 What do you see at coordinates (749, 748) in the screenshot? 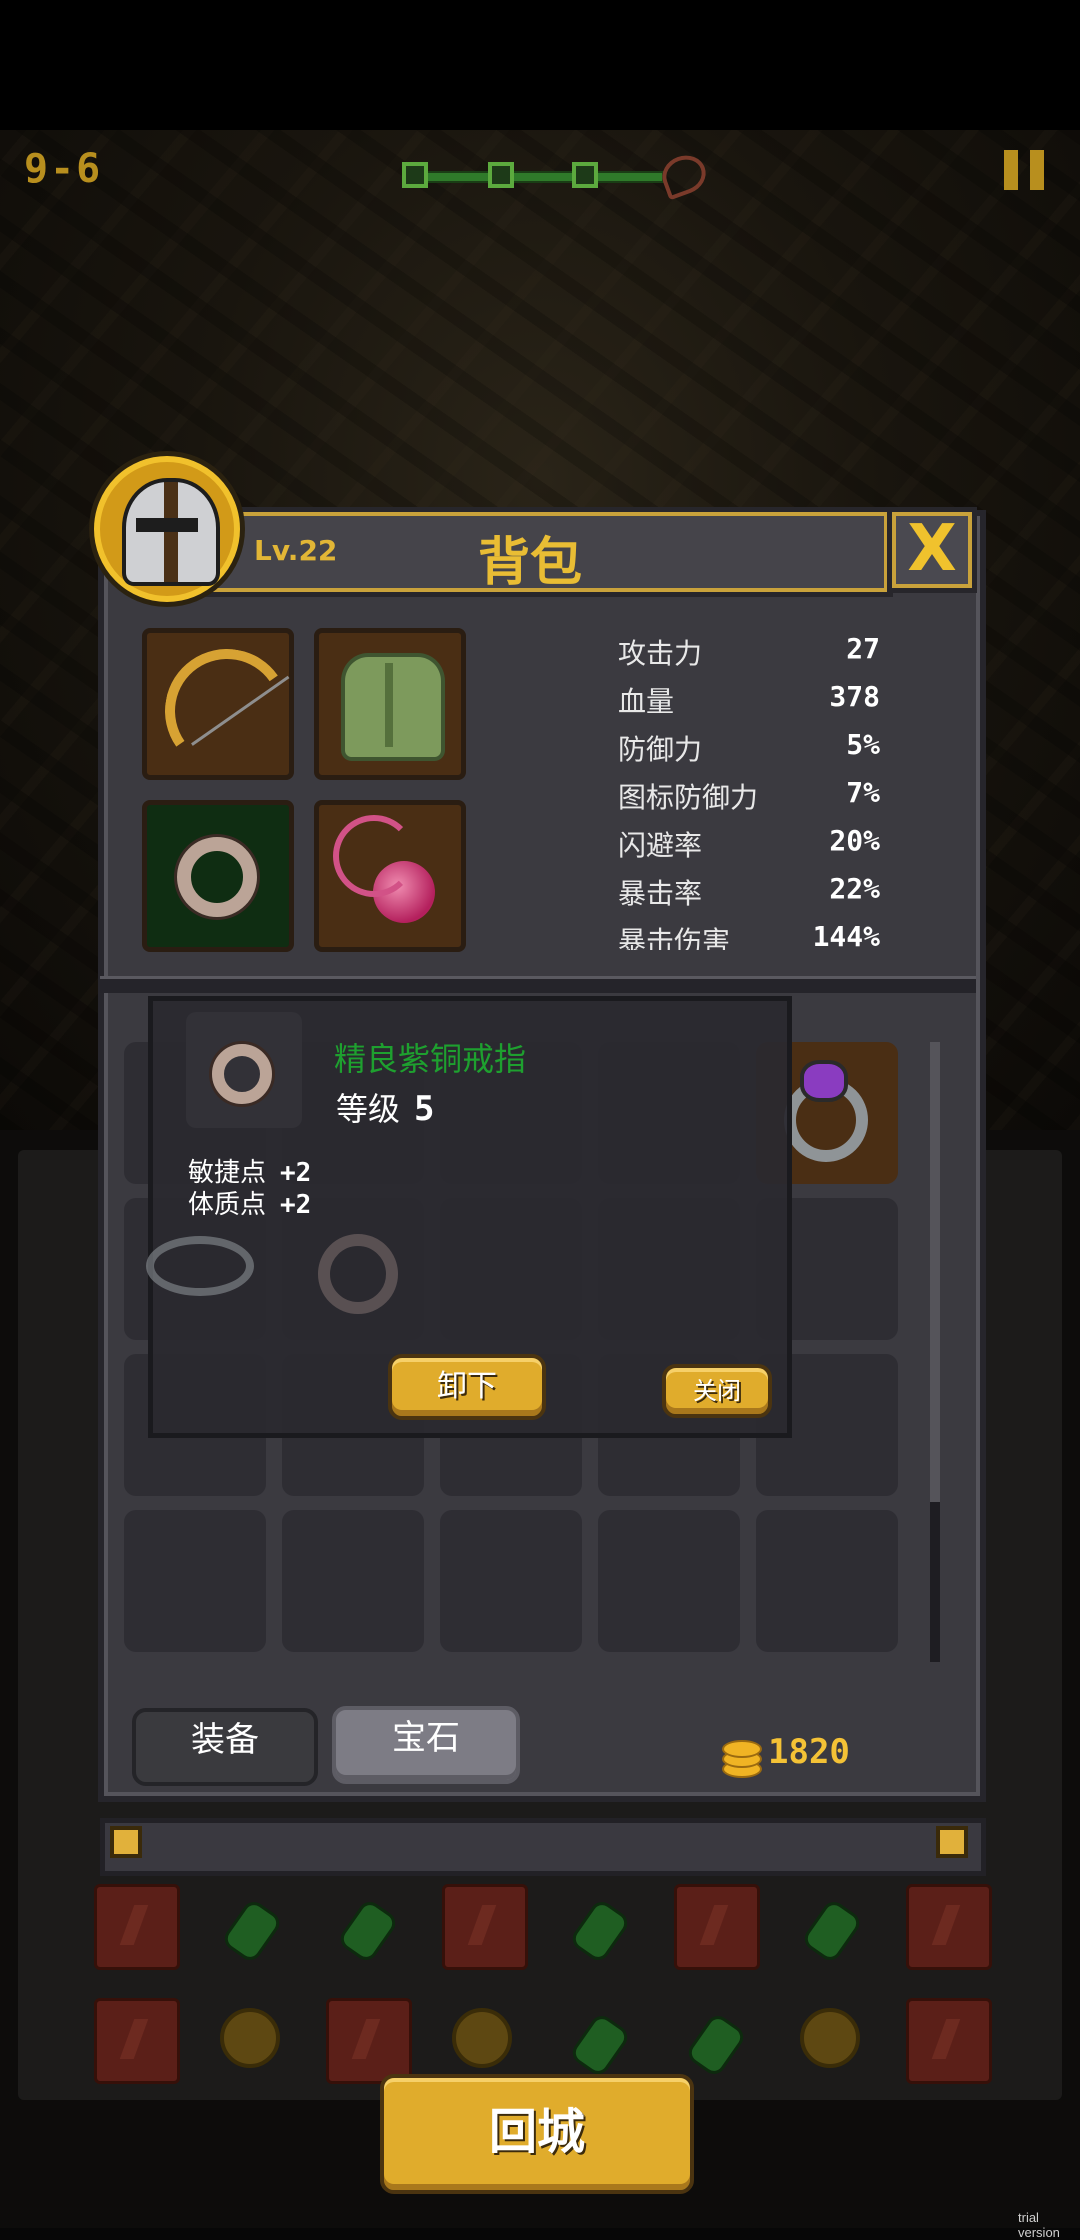
I see `stat-row: 防御力 5%` at bounding box center [749, 748].